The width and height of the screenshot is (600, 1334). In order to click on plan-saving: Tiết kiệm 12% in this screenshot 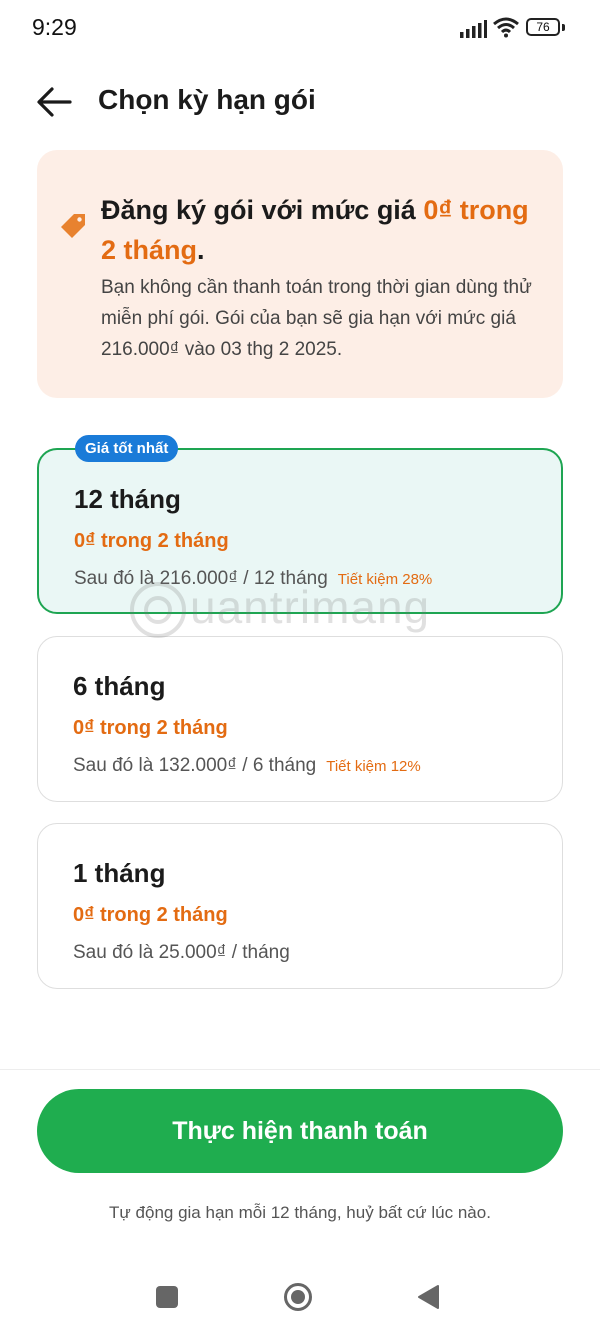, I will do `click(373, 766)`.